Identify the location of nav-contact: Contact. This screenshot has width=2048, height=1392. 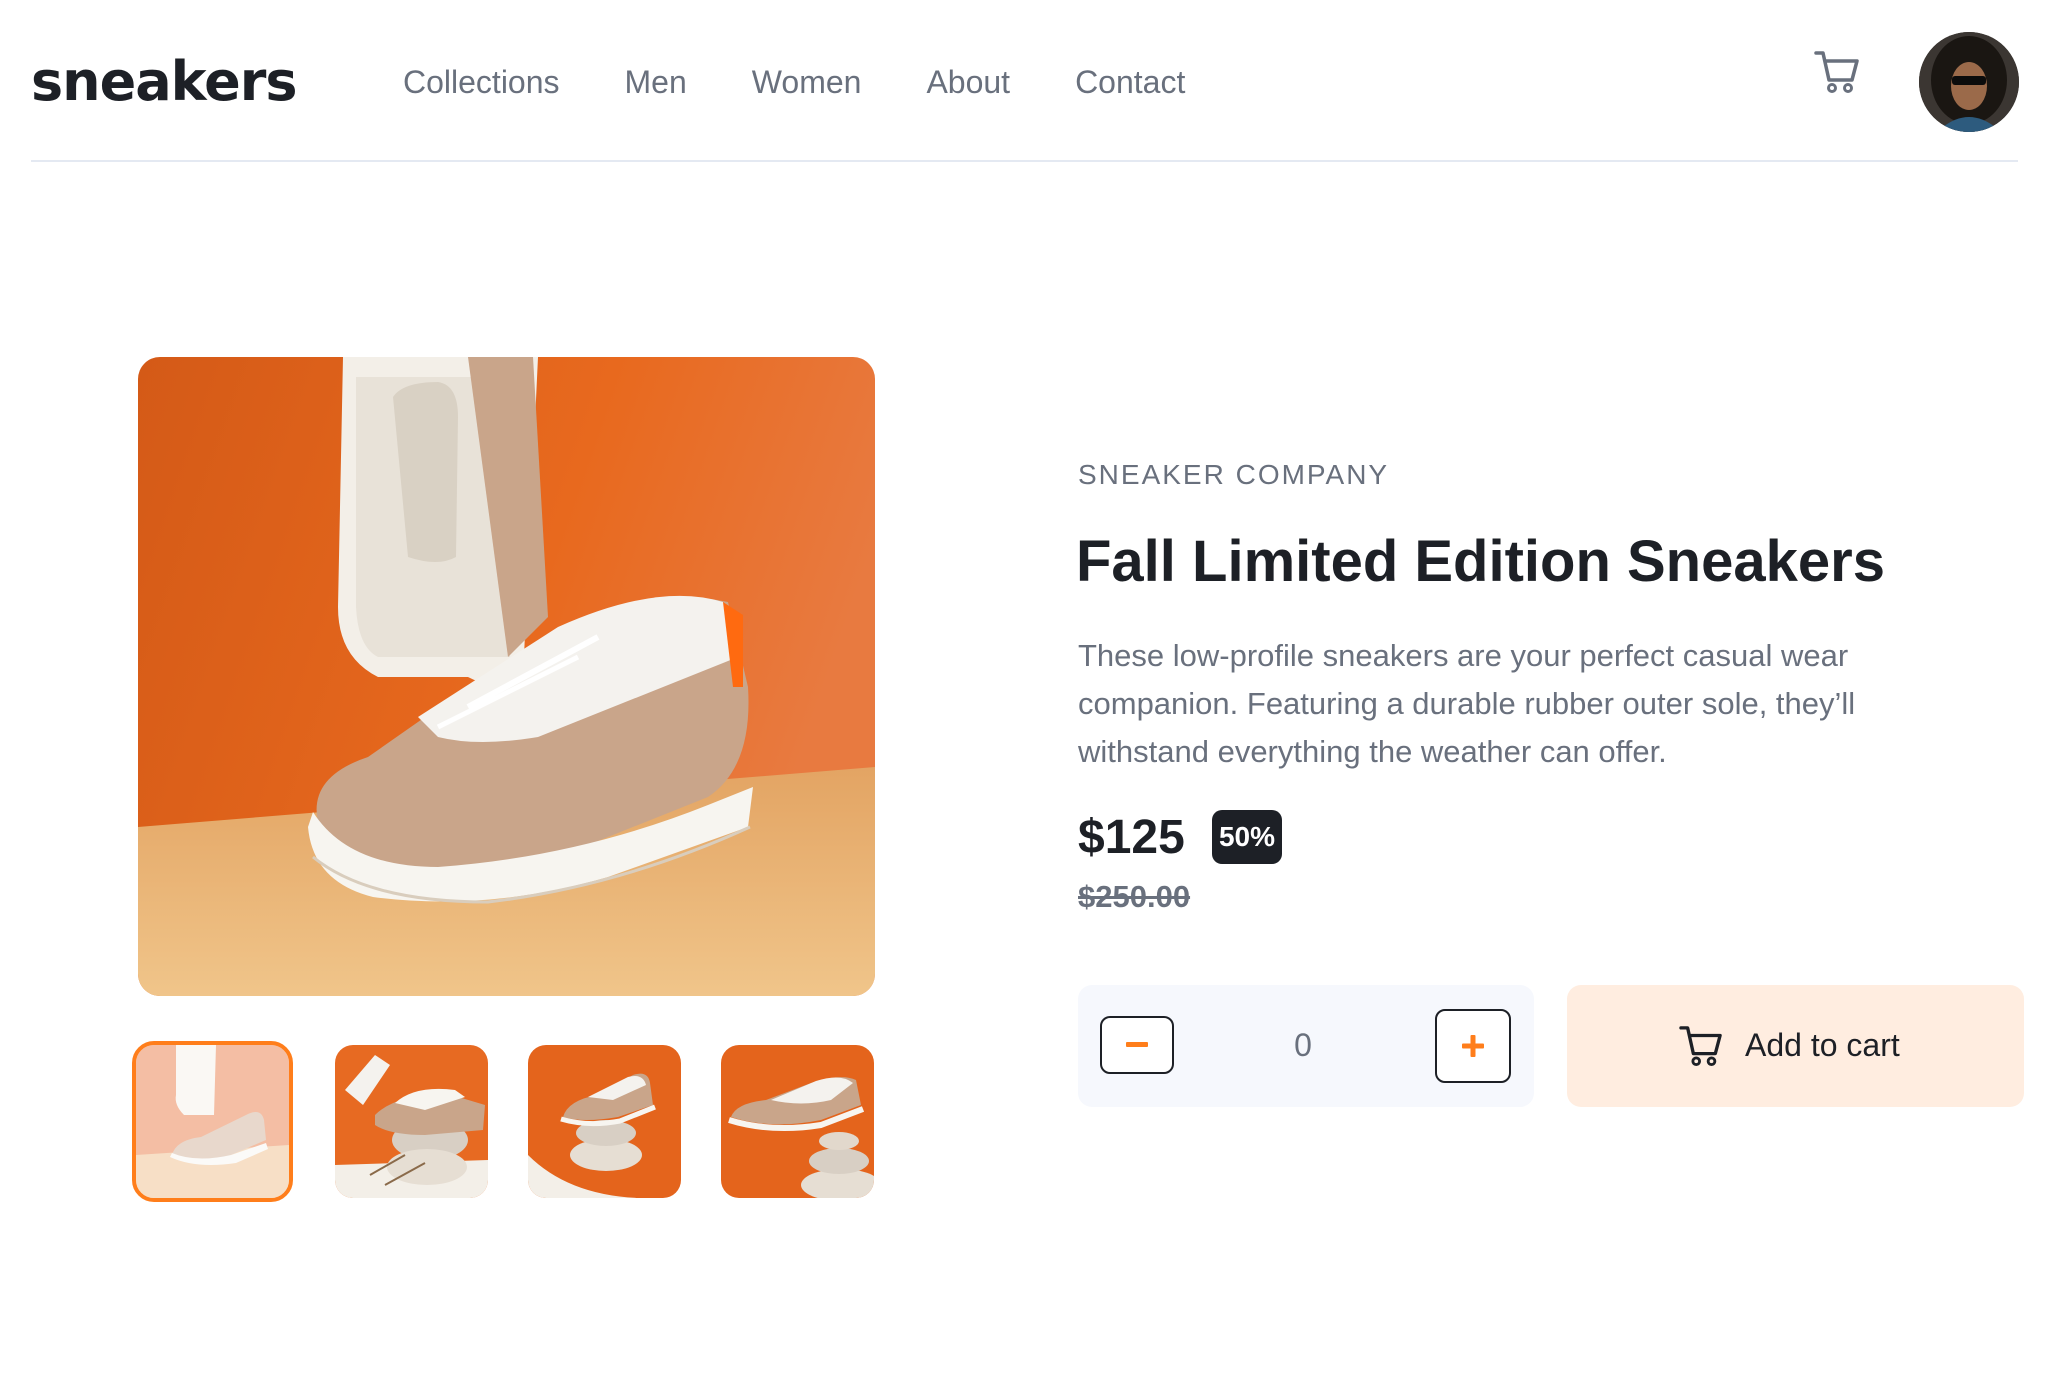
(1130, 82).